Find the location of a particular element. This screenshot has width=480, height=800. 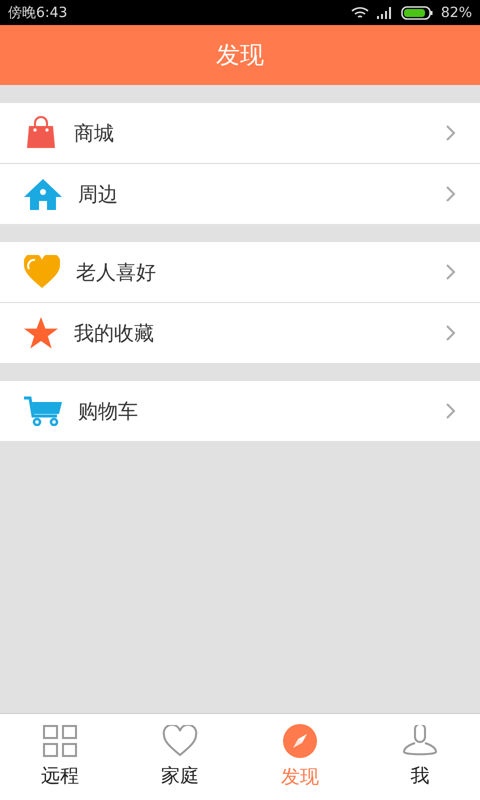

page-title: 发现 is located at coordinates (240, 55).